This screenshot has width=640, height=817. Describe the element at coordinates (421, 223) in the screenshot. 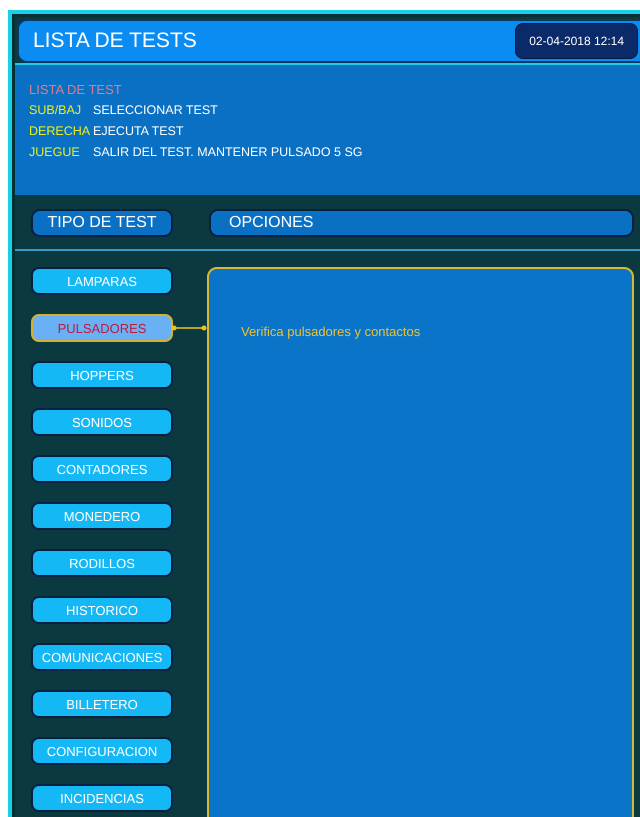

I see `section-heading: OPCIONES` at that location.